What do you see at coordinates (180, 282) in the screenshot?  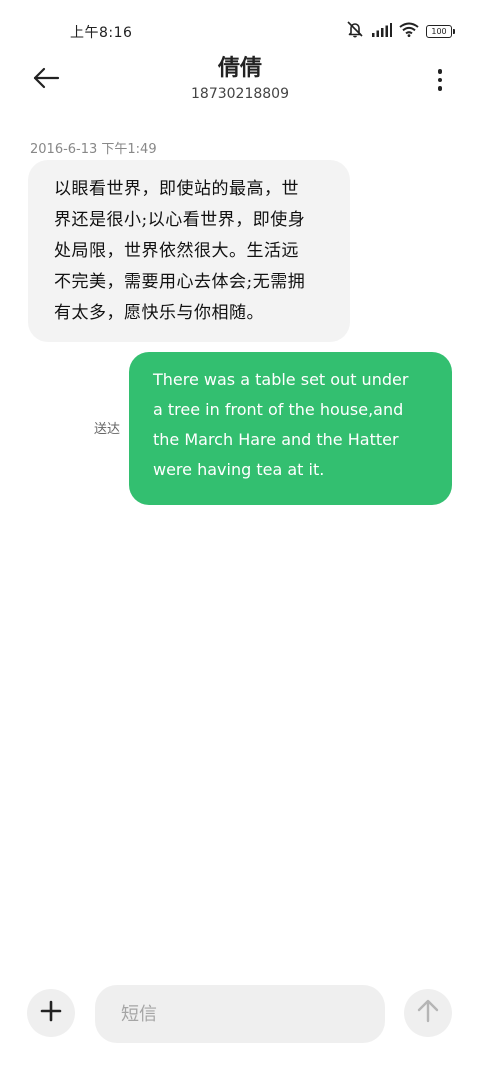 I see `incoming-message-line: 不完美，需要用心去体会;无需拥` at bounding box center [180, 282].